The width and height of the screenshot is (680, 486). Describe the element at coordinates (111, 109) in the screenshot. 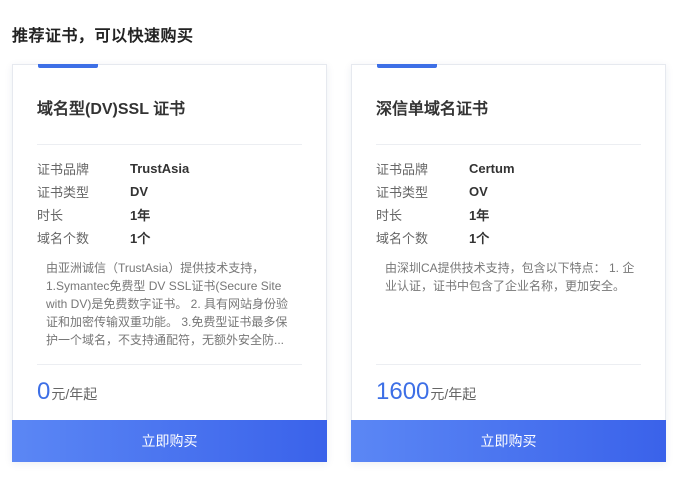

I see `card-title: 域名型(DV)SSL 证书` at that location.